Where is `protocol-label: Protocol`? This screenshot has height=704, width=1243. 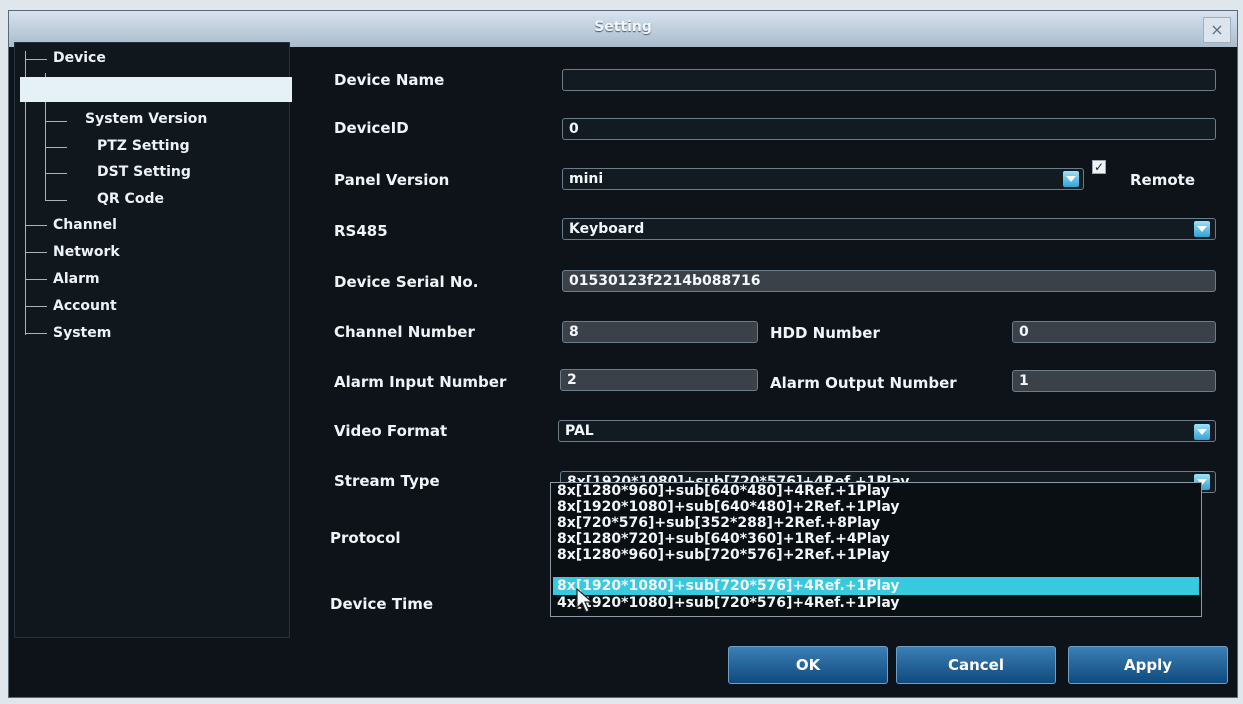 protocol-label: Protocol is located at coordinates (365, 538).